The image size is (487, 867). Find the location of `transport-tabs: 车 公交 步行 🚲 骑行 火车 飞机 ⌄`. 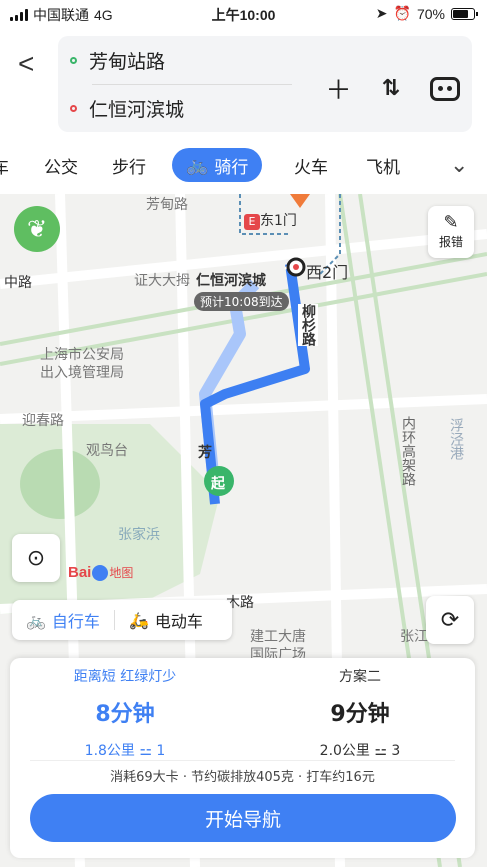

transport-tabs: 车 公交 步行 🚲 骑行 火车 飞机 ⌄ is located at coordinates (243, 167).